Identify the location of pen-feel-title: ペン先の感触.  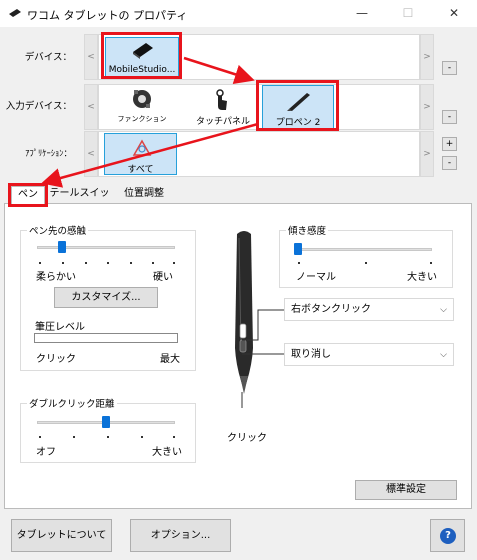
(58, 230).